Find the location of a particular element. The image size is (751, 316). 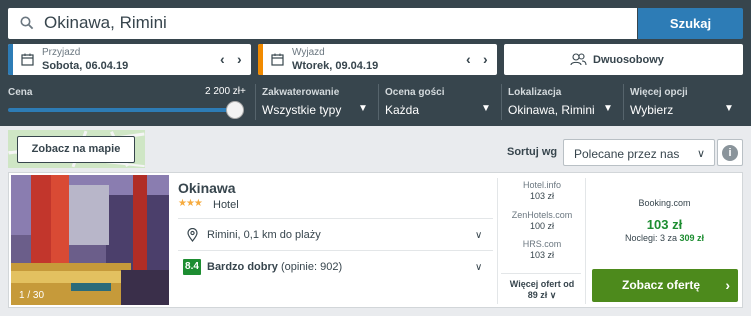

rating-label: Bardzo dobry is located at coordinates (242, 267).